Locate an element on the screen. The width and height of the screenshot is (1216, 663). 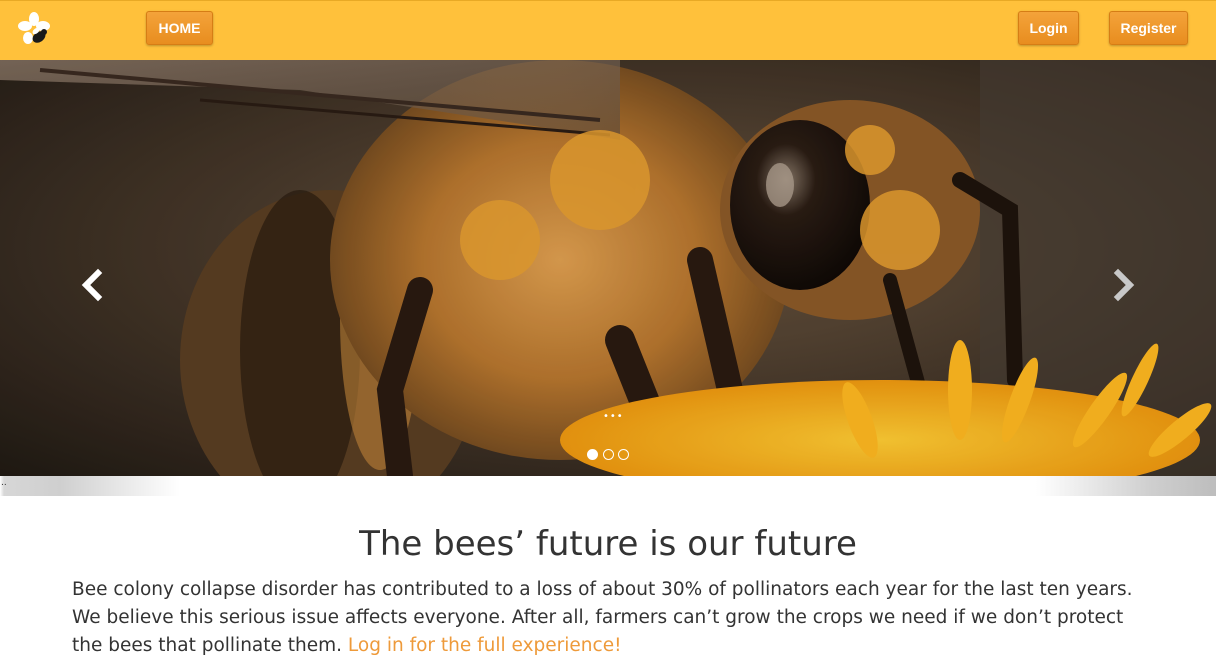
carousel-caption: ••• is located at coordinates (613, 416).